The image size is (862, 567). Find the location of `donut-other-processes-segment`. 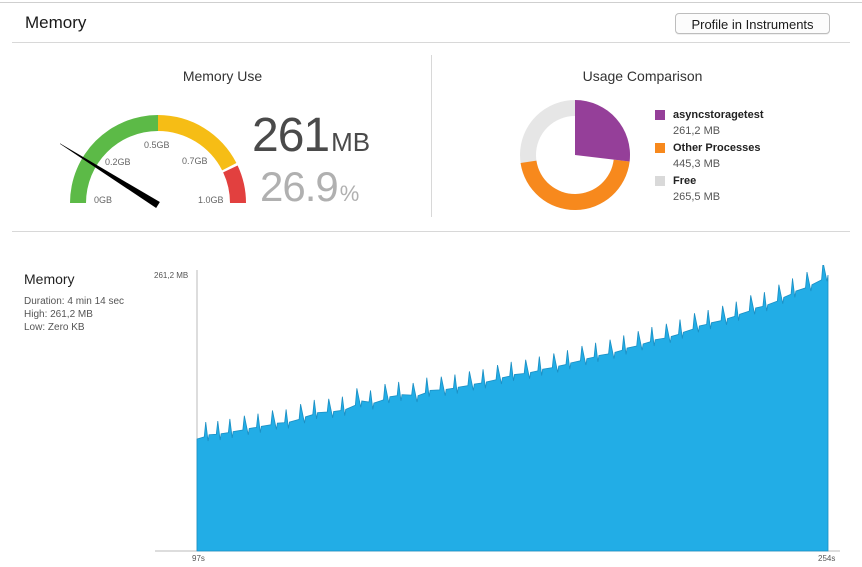

donut-other-processes-segment is located at coordinates (575, 184).